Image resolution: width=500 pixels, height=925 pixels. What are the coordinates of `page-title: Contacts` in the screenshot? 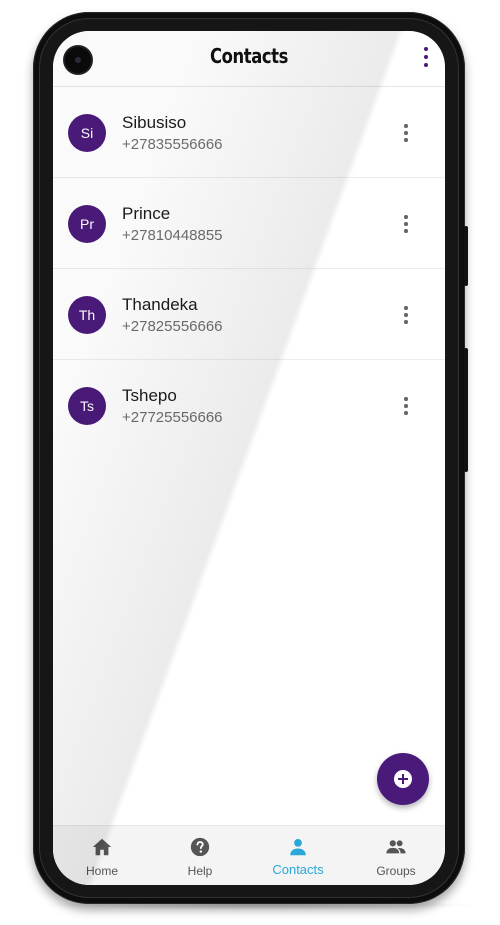 It's located at (249, 56).